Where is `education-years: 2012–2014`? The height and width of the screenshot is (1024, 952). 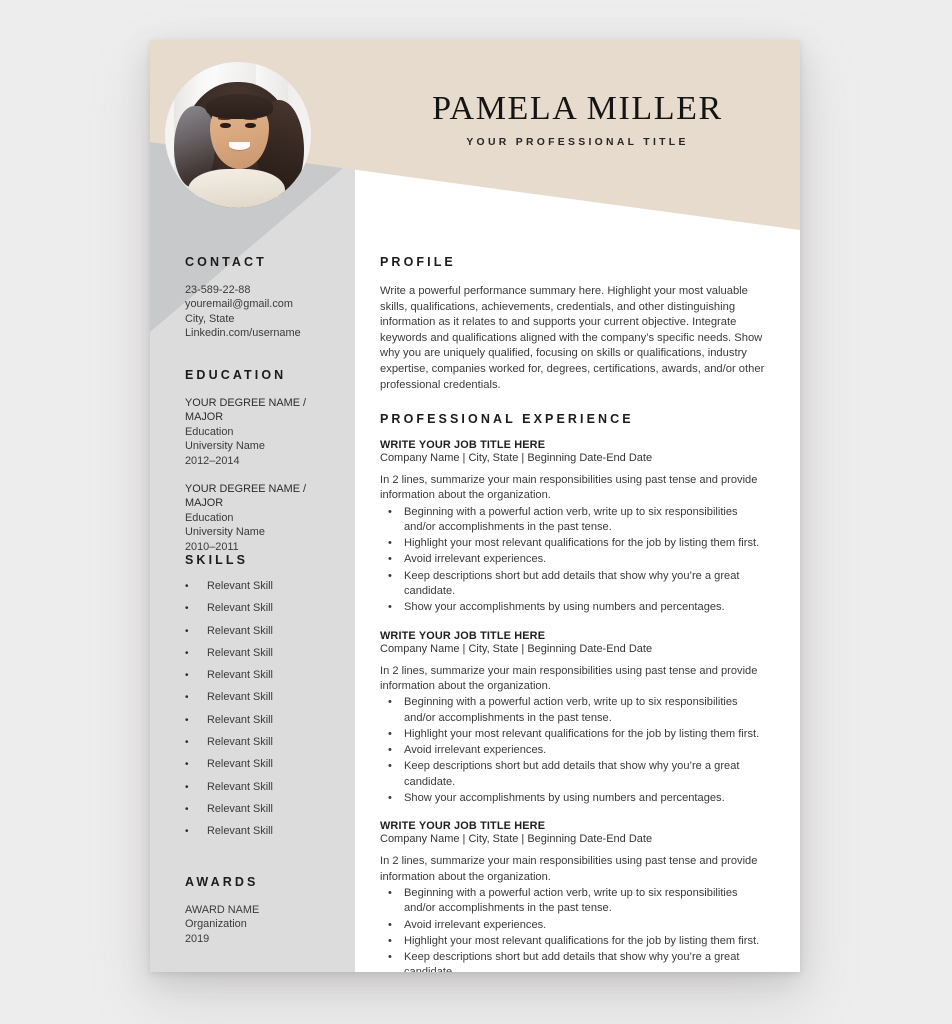
education-years: 2012–2014 is located at coordinates (212, 460).